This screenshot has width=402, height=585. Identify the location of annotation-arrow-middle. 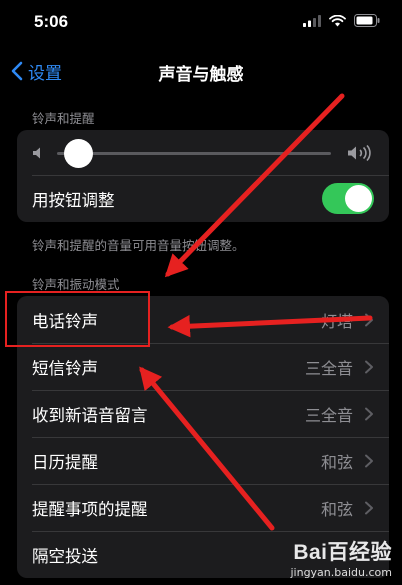
(270, 326).